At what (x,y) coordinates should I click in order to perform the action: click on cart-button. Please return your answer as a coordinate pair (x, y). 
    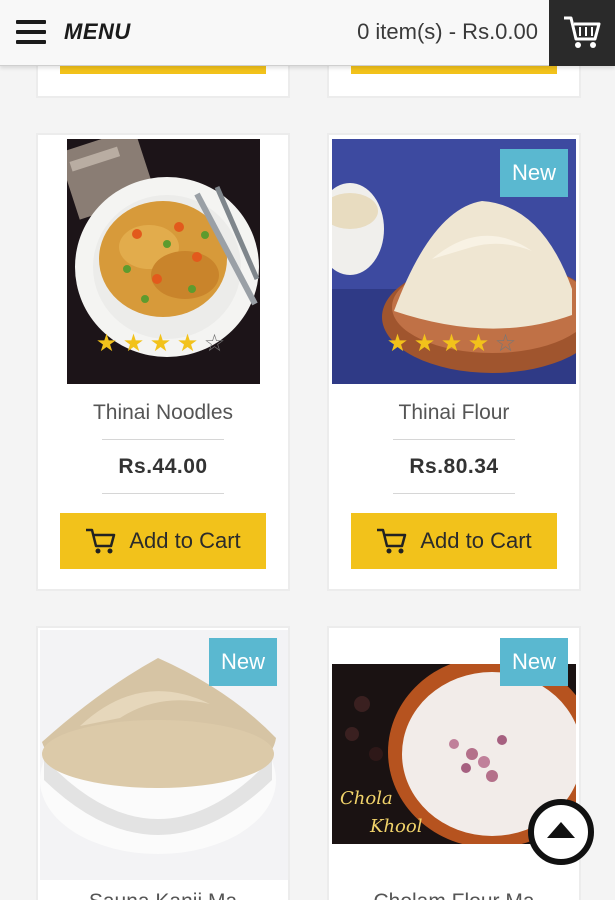
    Looking at the image, I should click on (582, 33).